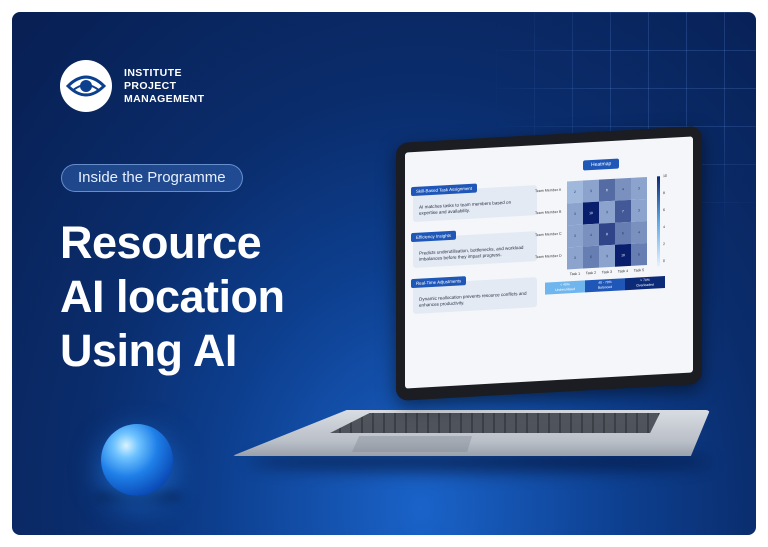 The width and height of the screenshot is (768, 547). I want to click on heatmap-row-label: Team Member B, so click(548, 212).